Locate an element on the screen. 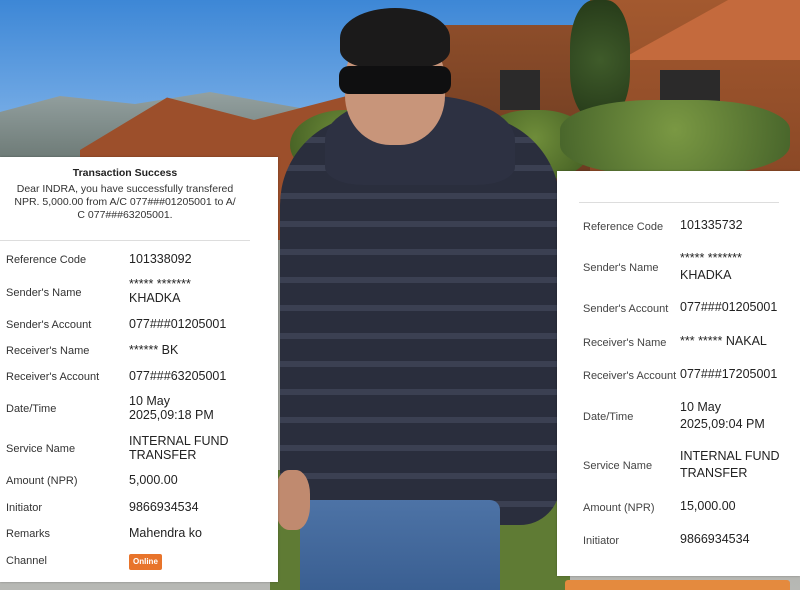 Image resolution: width=800 pixels, height=590 pixels. row-value: 101335732 is located at coordinates (711, 225).